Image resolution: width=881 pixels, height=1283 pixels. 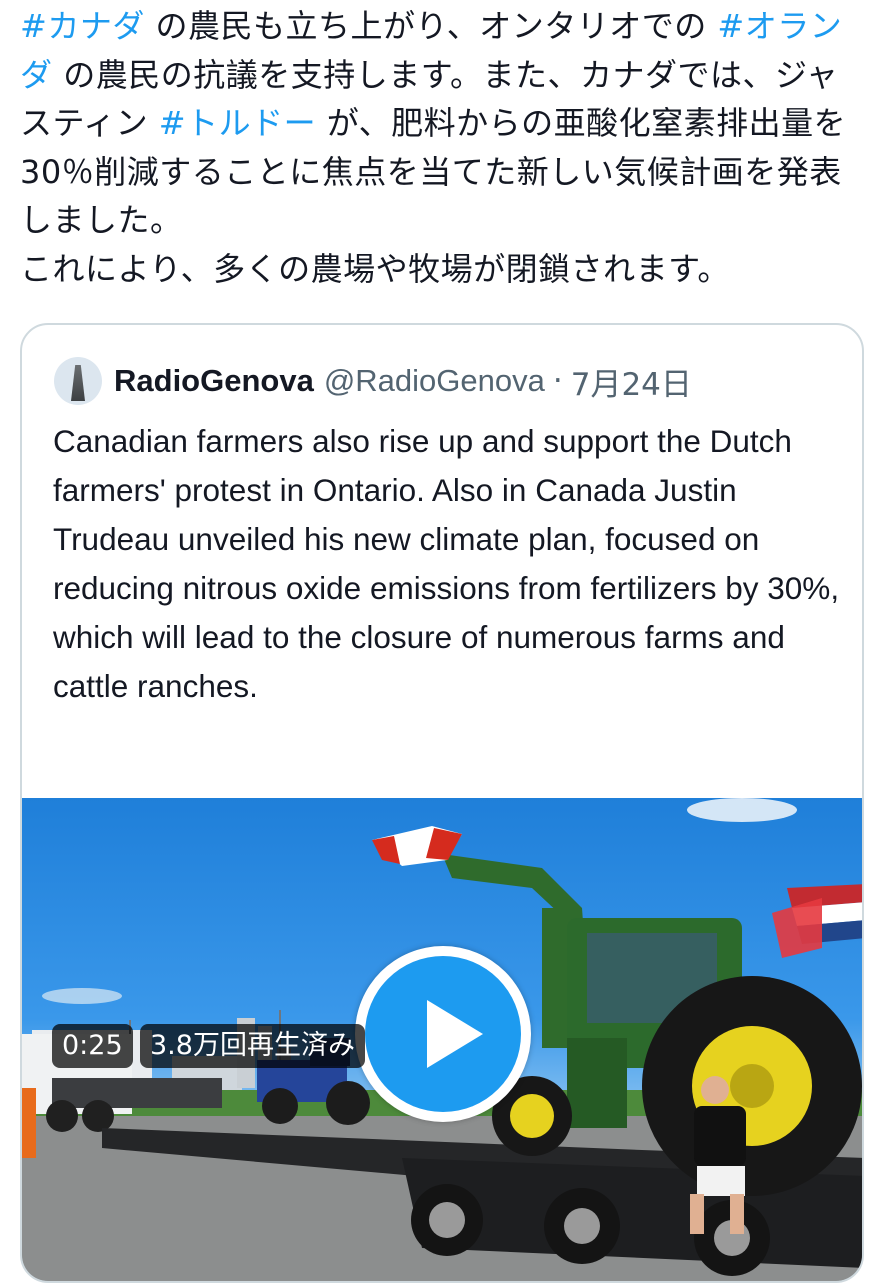 I want to click on hashtag-link-canada: #カナダ, so click(x=82, y=26).